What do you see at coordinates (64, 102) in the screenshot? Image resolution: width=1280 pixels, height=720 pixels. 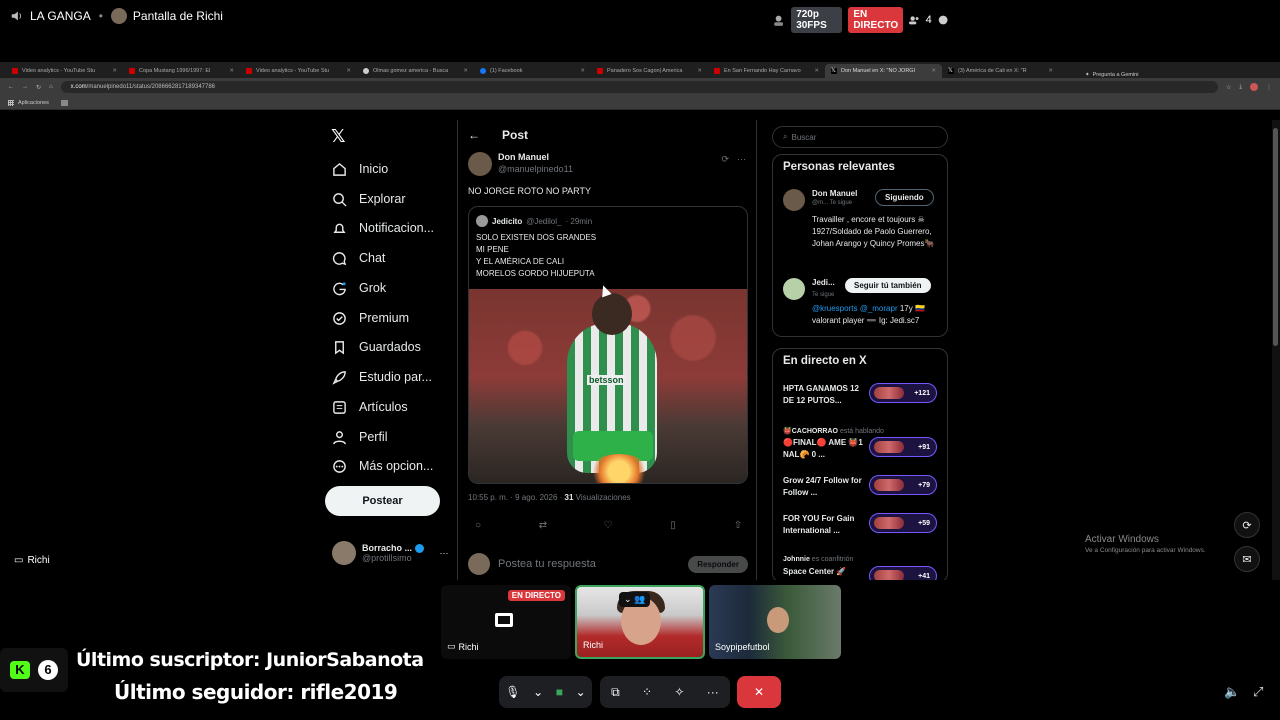 I see `folder-icon` at bounding box center [64, 102].